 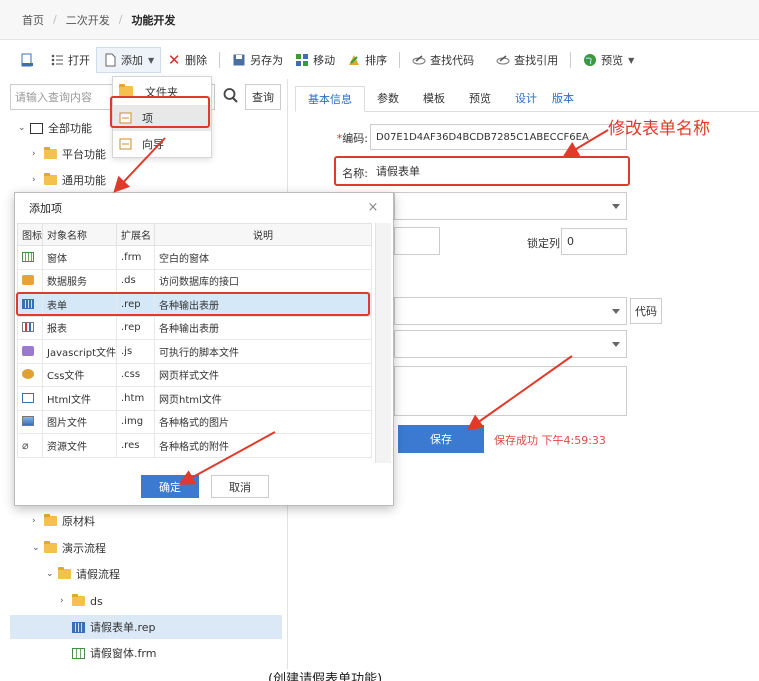 I want to click on save-as-button: 另存为, so click(x=257, y=60).